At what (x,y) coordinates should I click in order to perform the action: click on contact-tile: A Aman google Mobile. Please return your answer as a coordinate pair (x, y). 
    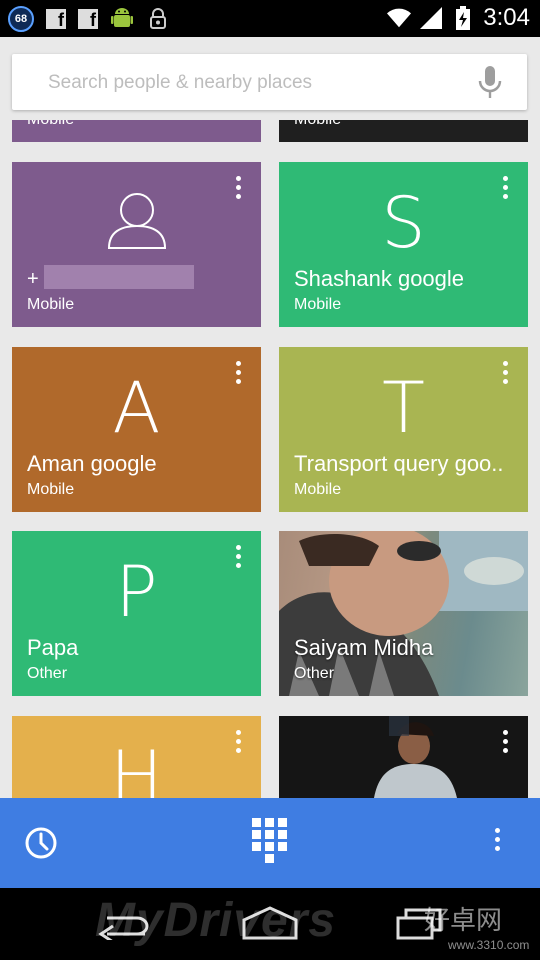
    Looking at the image, I should click on (136, 429).